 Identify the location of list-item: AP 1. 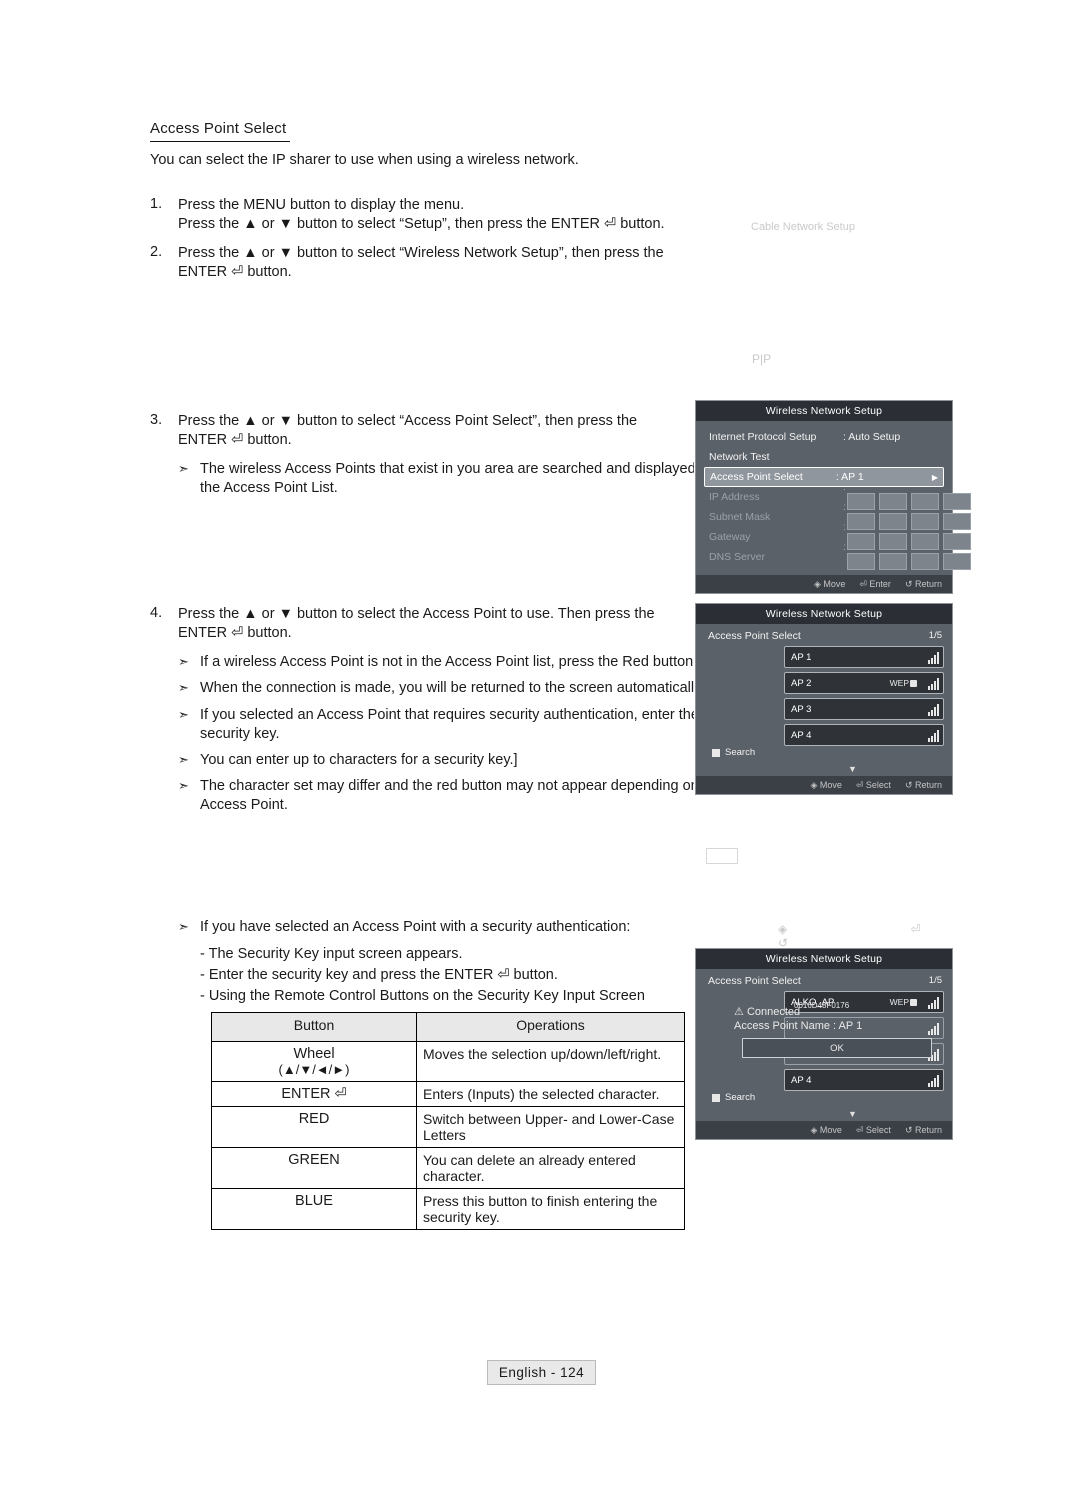
(864, 657).